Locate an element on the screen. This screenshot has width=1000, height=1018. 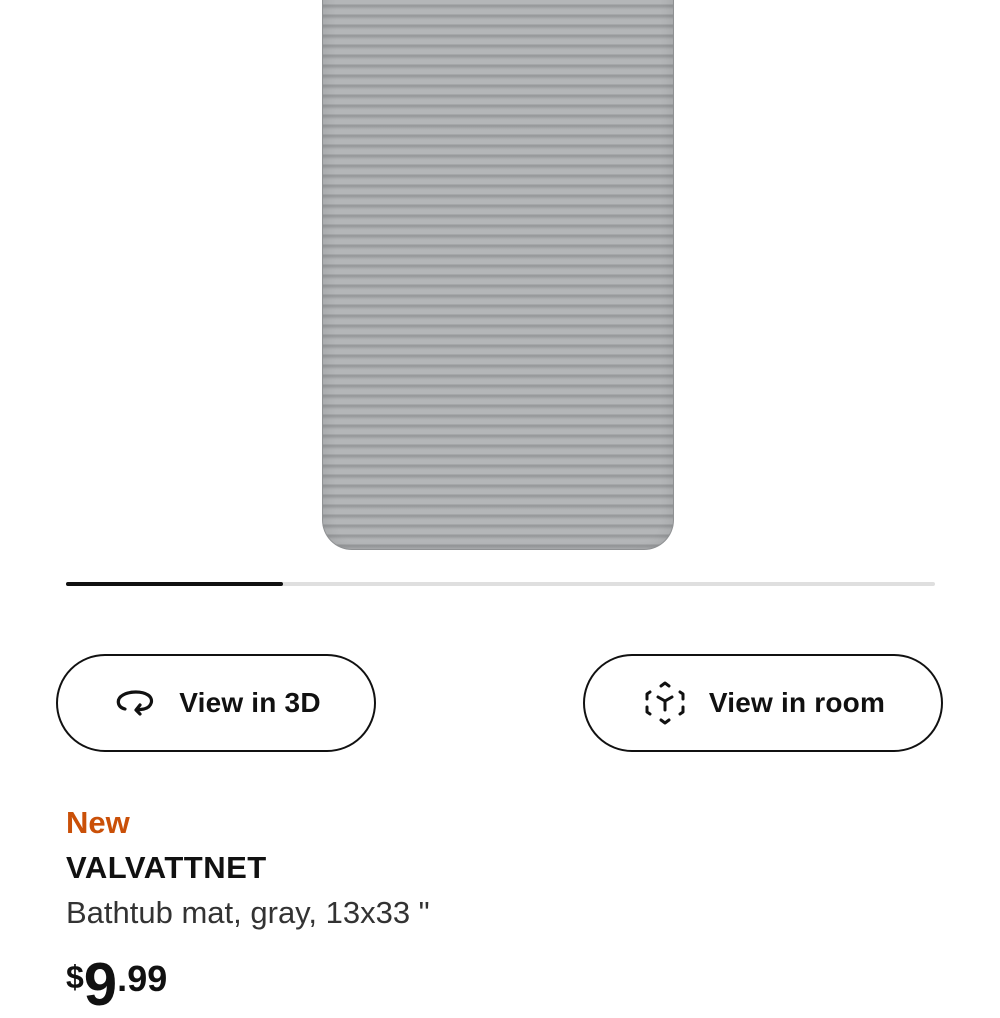
view-in-3d-label: View in 3D is located at coordinates (250, 702).